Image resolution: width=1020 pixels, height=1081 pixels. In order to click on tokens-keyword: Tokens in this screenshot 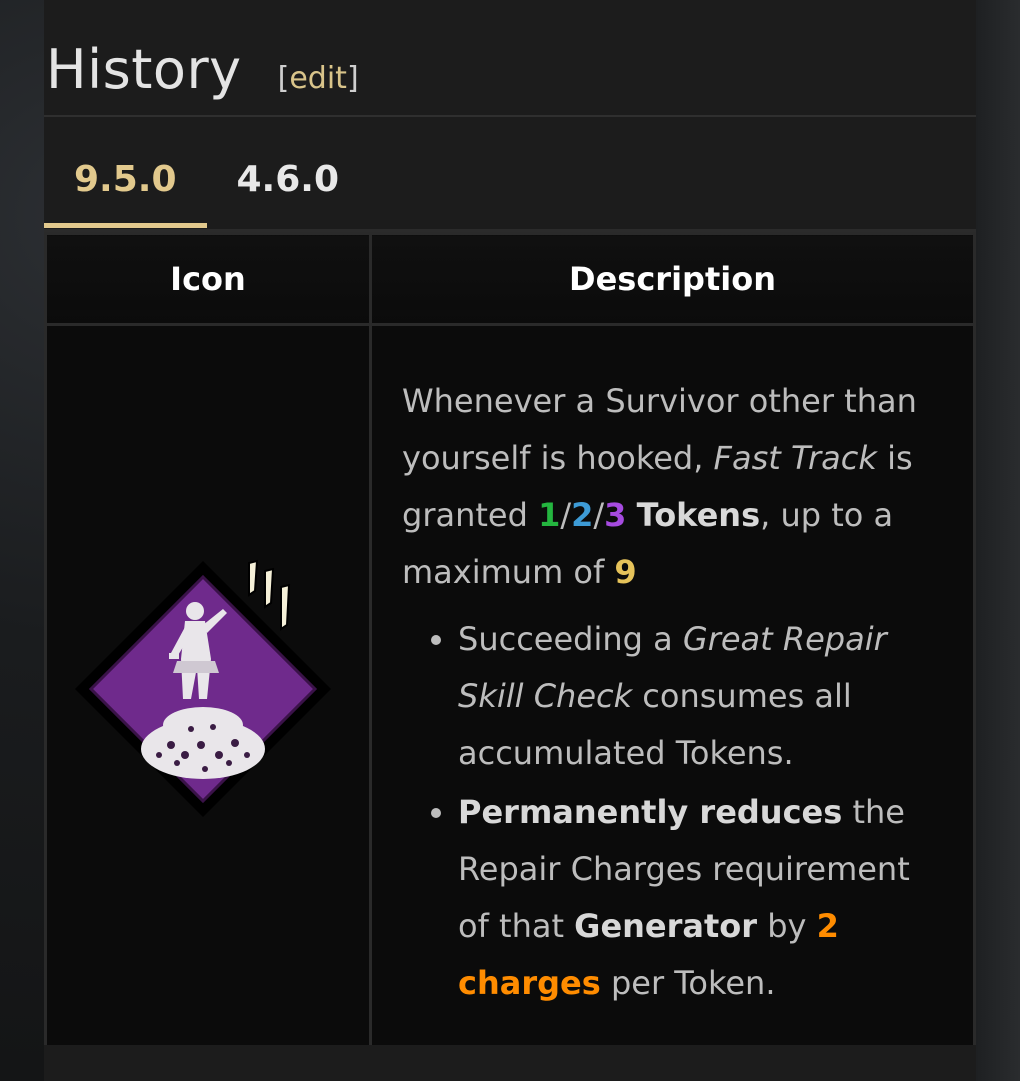, I will do `click(698, 514)`.